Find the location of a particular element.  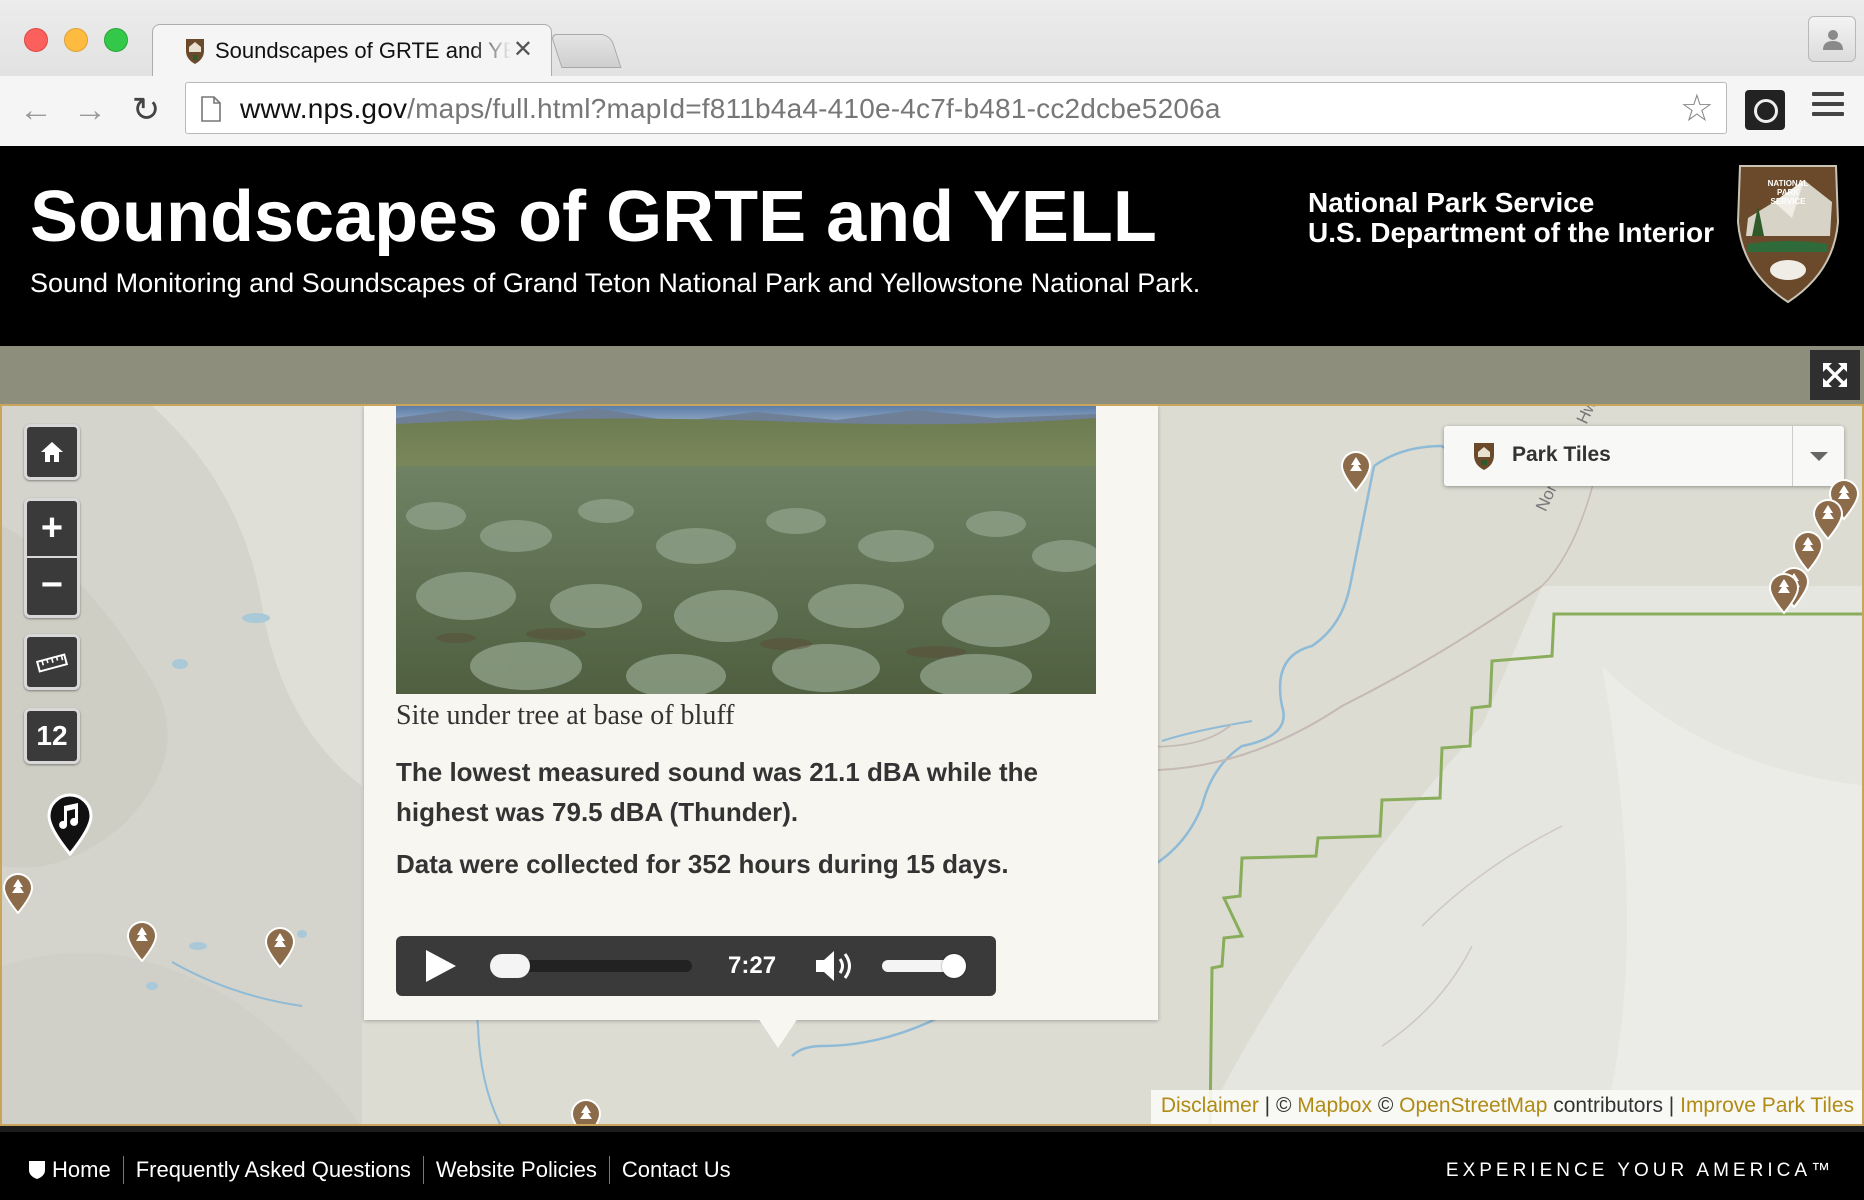

footer-link-website-policies: Website Policies is located at coordinates (516, 1170).